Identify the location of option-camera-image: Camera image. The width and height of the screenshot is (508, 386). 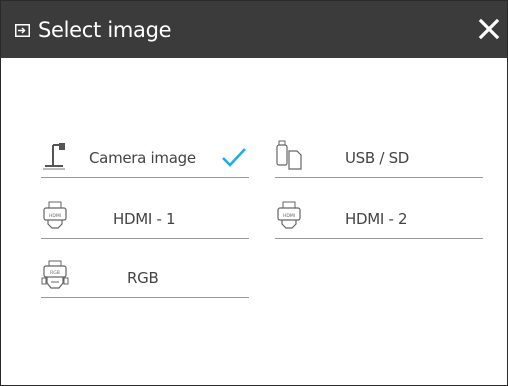
(145, 158).